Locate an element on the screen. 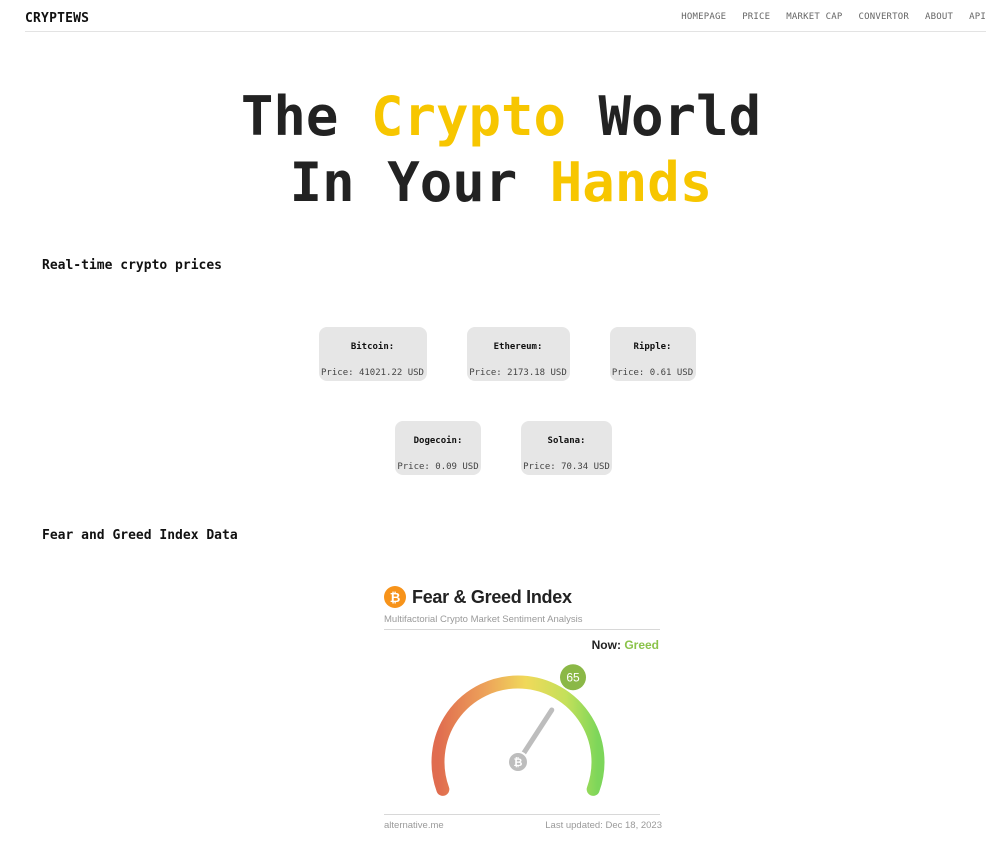  price-card-bitcoin: Bitcoin: Price: 41021.22 USD is located at coordinates (372, 354).